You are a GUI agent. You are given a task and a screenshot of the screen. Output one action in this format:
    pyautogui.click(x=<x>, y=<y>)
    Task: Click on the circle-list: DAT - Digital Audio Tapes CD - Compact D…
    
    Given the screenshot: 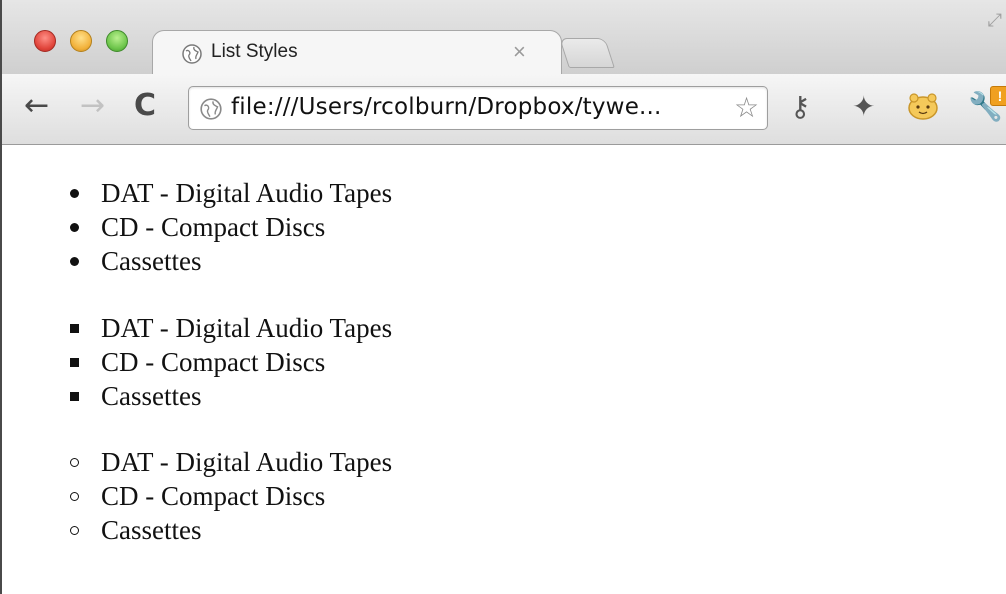 What is the action you would take?
    pyautogui.click(x=230, y=496)
    